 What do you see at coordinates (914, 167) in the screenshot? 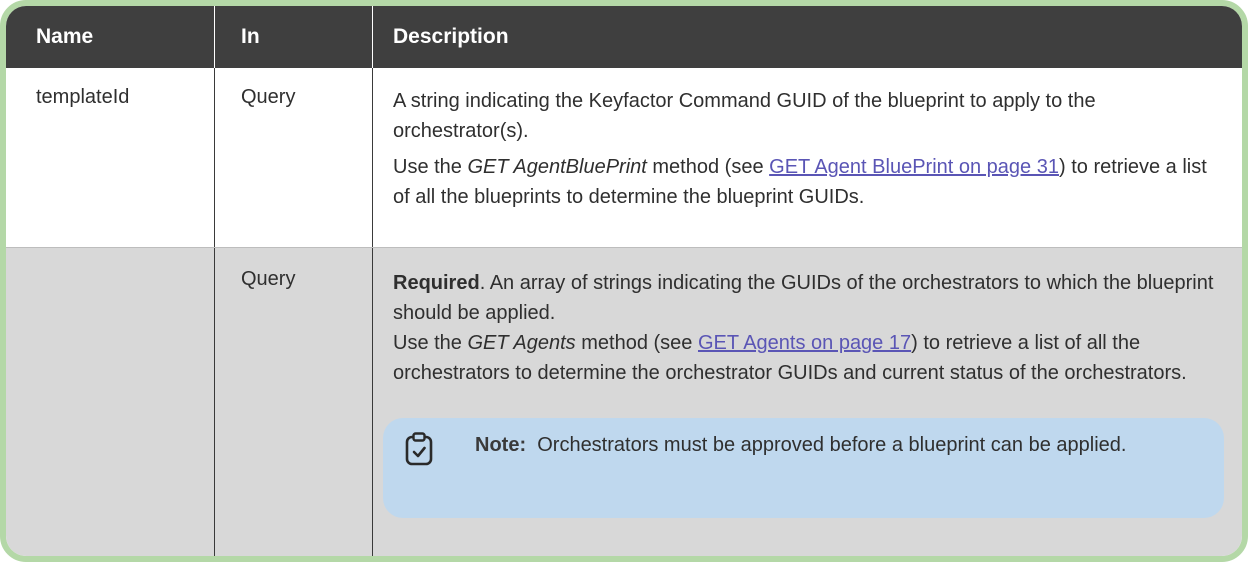
I see `link-get-agent-blueprint: GET Agent BluePrint on page 31` at bounding box center [914, 167].